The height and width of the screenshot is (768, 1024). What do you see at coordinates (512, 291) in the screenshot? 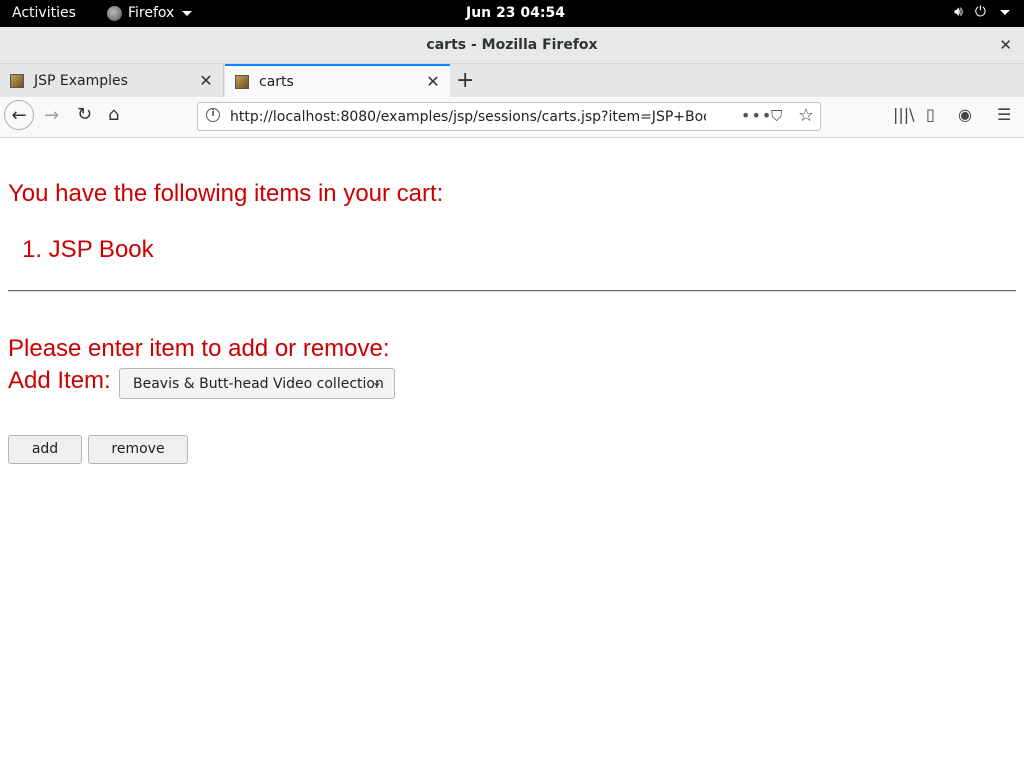
I see `divider` at bounding box center [512, 291].